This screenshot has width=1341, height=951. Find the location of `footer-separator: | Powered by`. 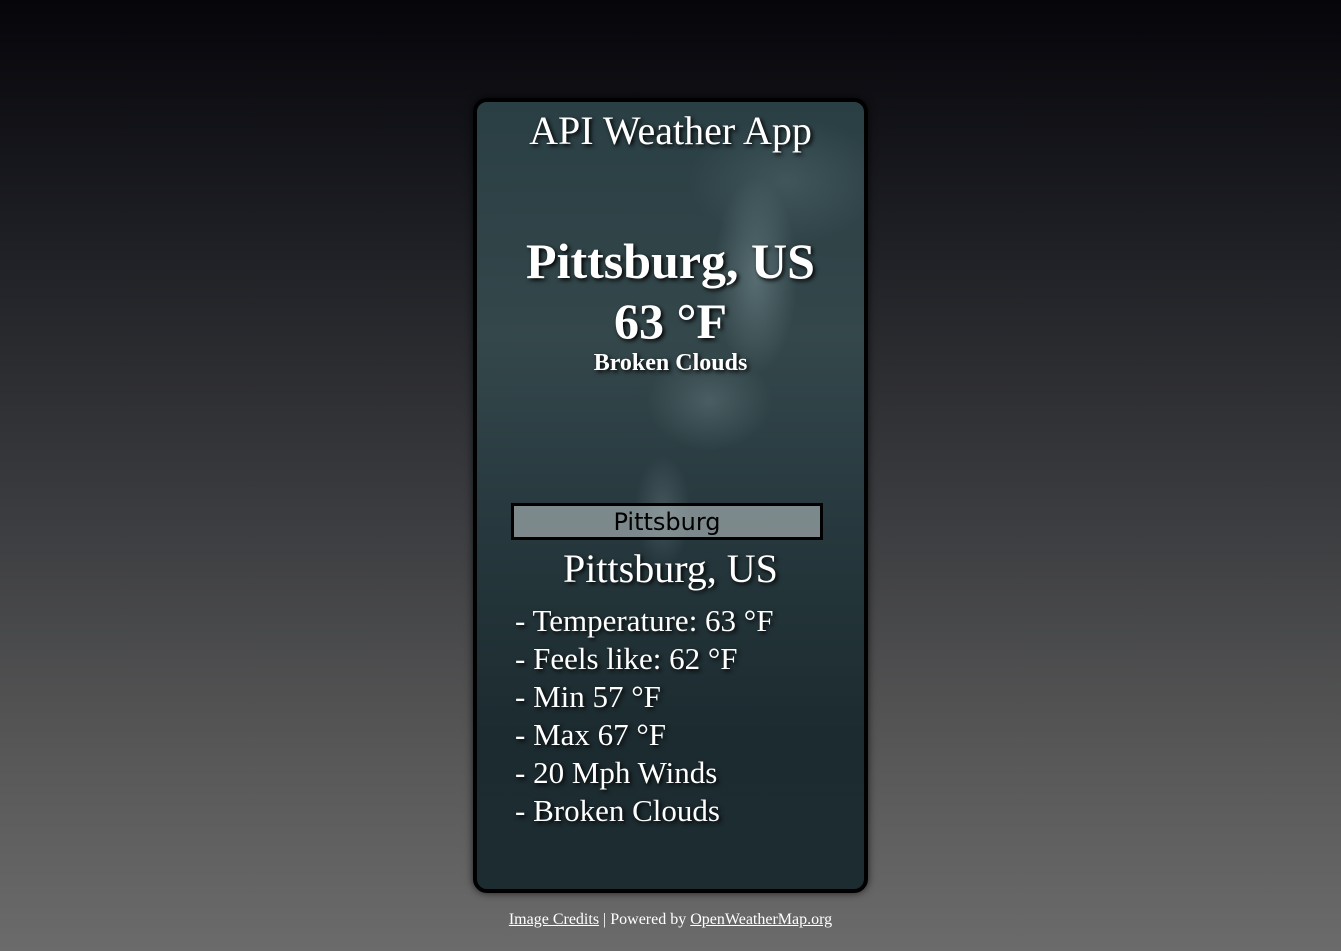

footer-separator: | Powered by is located at coordinates (645, 919).